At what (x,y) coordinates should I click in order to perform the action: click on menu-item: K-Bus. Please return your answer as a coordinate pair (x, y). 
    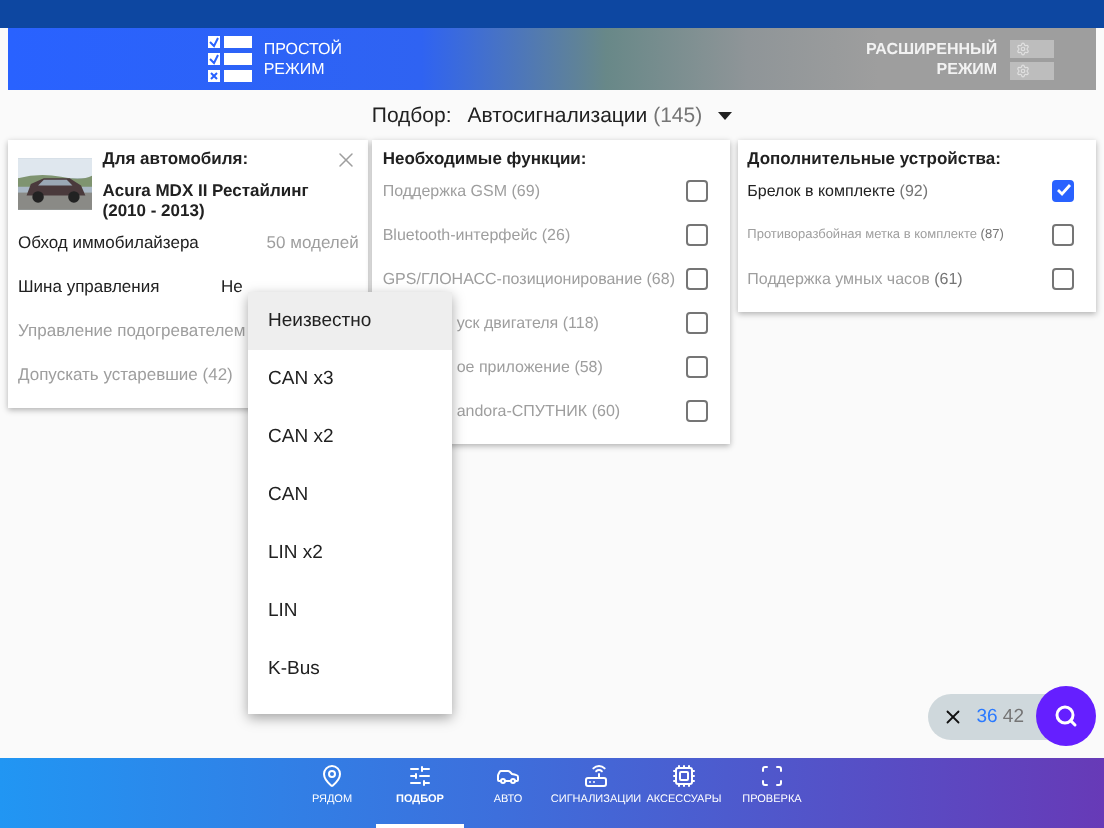
    Looking at the image, I should click on (350, 669).